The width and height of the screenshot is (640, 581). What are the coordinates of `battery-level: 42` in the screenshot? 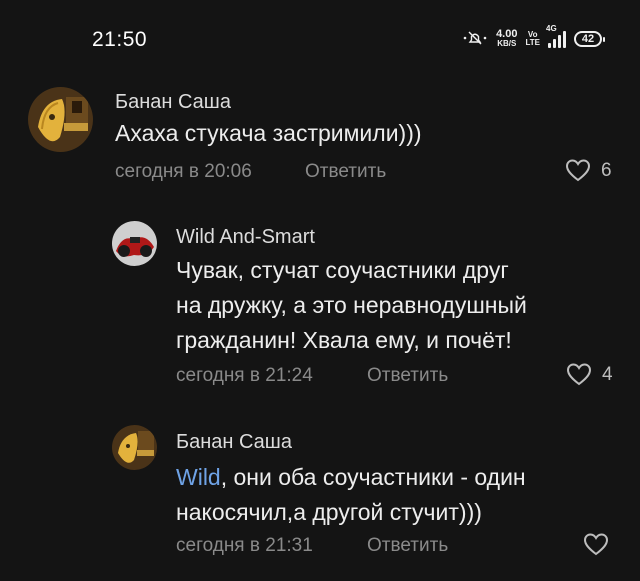 It's located at (588, 39).